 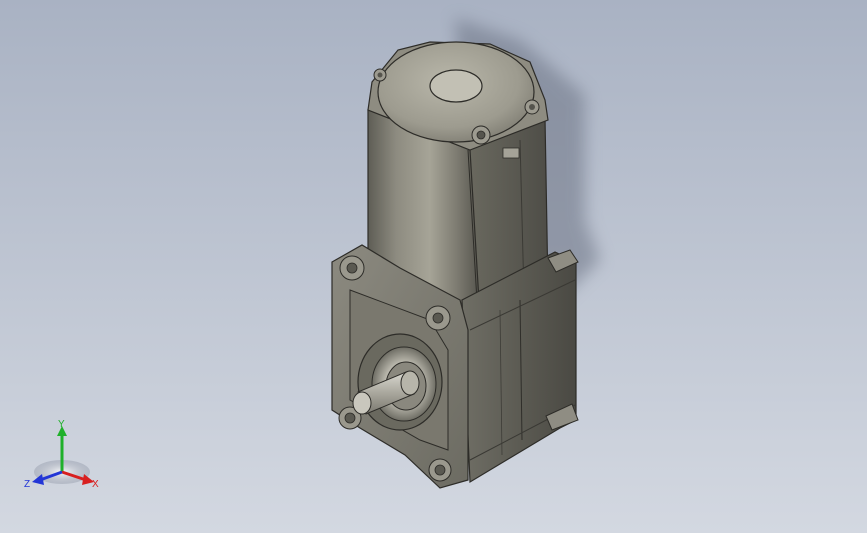 I want to click on z-axis-label: Z, so click(x=27, y=484).